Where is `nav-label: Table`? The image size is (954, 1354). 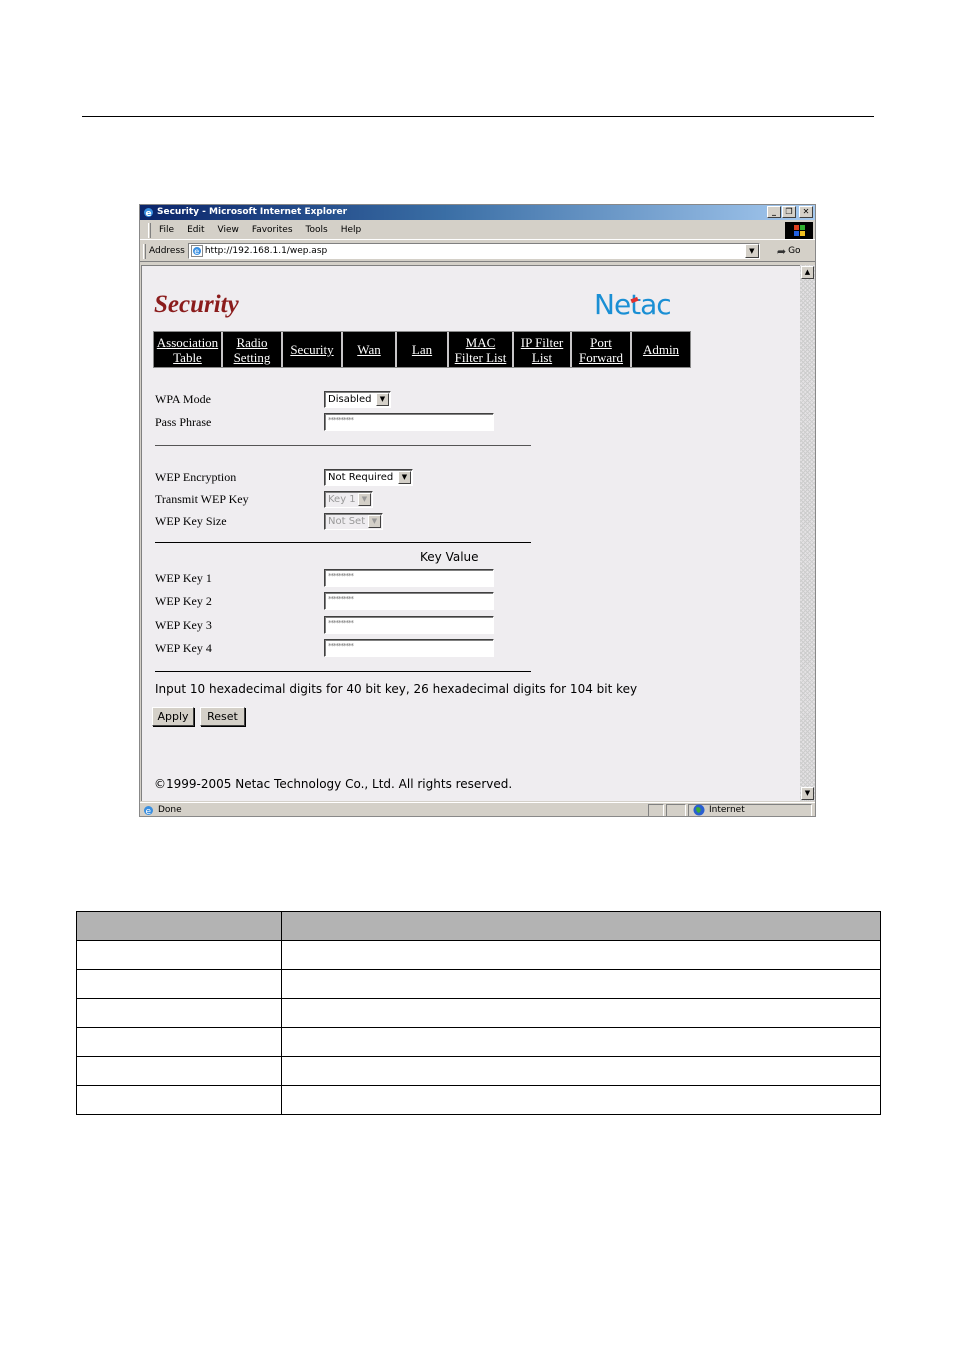
nav-label: Table is located at coordinates (187, 357).